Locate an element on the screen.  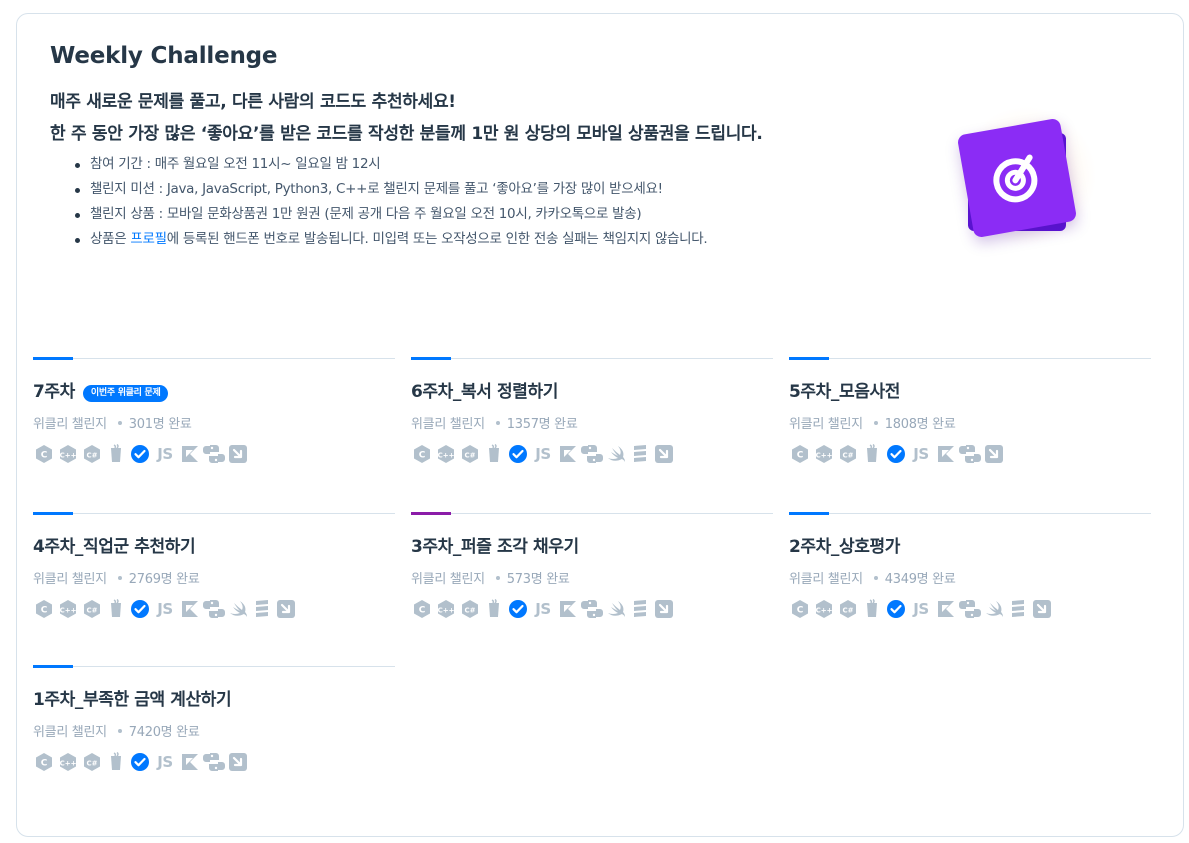
week-completed-count: 1357명 완료 is located at coordinates (542, 424).